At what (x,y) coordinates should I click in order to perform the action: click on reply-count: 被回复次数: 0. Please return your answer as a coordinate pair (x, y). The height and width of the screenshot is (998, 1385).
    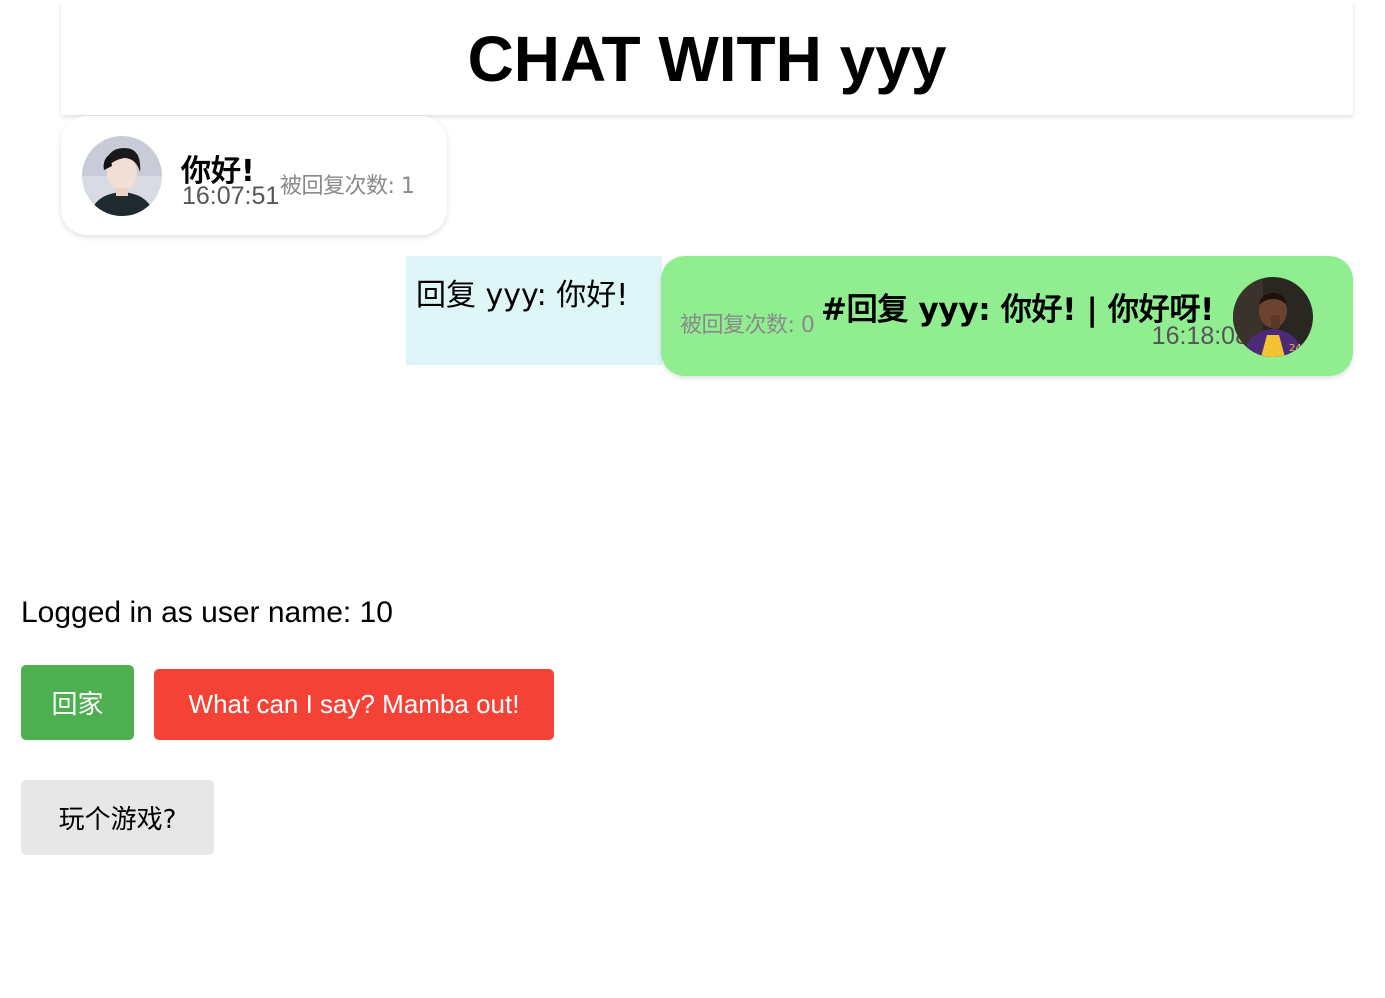
    Looking at the image, I should click on (747, 325).